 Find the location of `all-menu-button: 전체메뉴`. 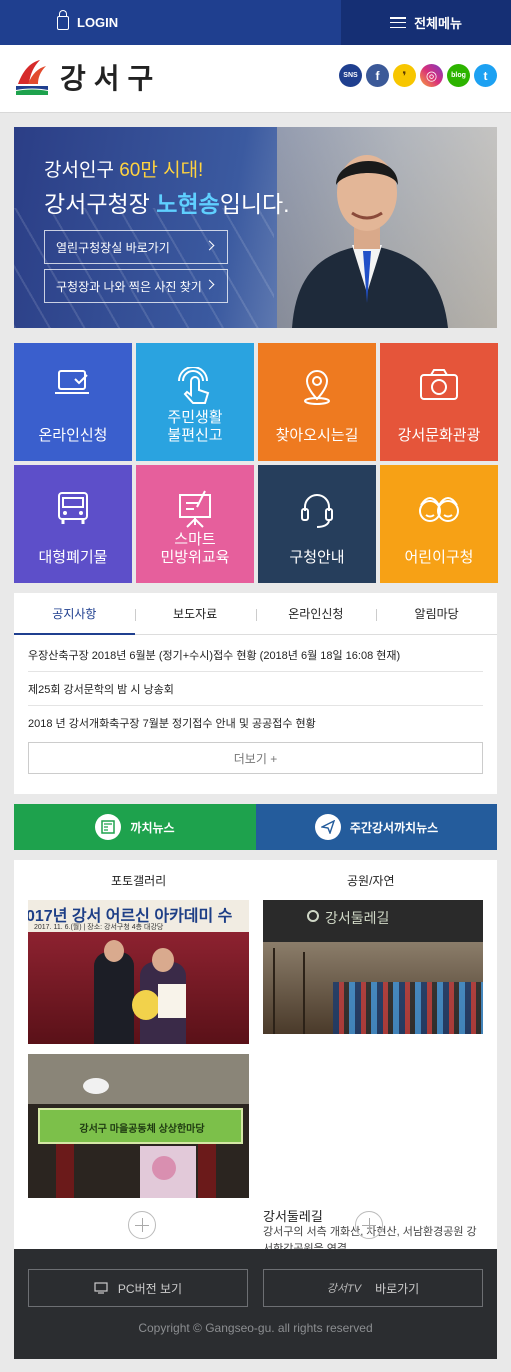

all-menu-button: 전체메뉴 is located at coordinates (426, 22).